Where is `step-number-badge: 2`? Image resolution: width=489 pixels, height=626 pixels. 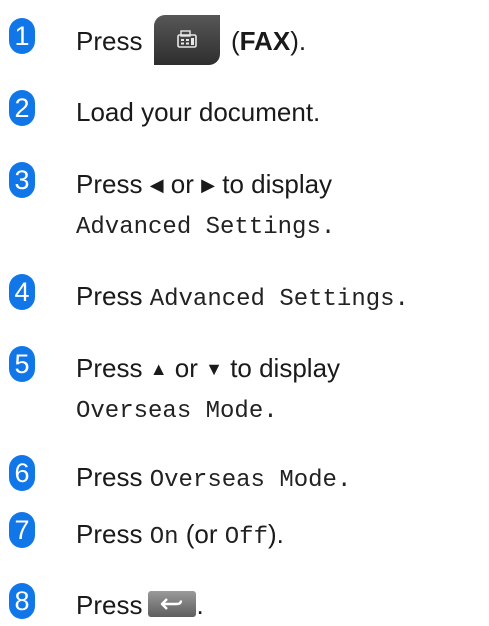 step-number-badge: 2 is located at coordinates (22, 108).